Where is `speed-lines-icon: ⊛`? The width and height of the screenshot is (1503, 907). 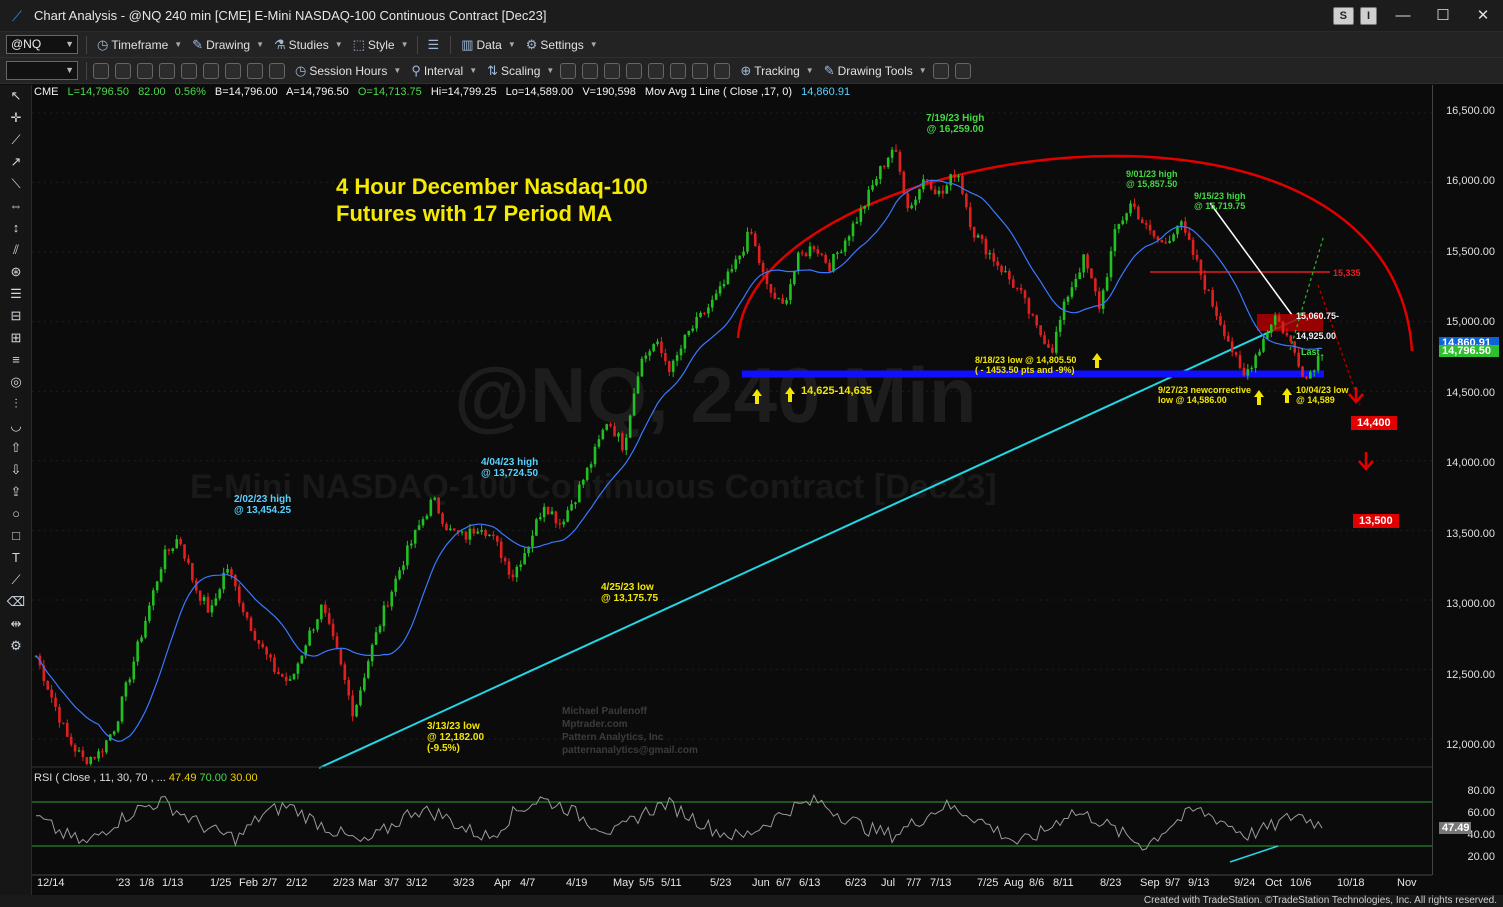 speed-lines-icon: ⊛ is located at coordinates (16, 272).